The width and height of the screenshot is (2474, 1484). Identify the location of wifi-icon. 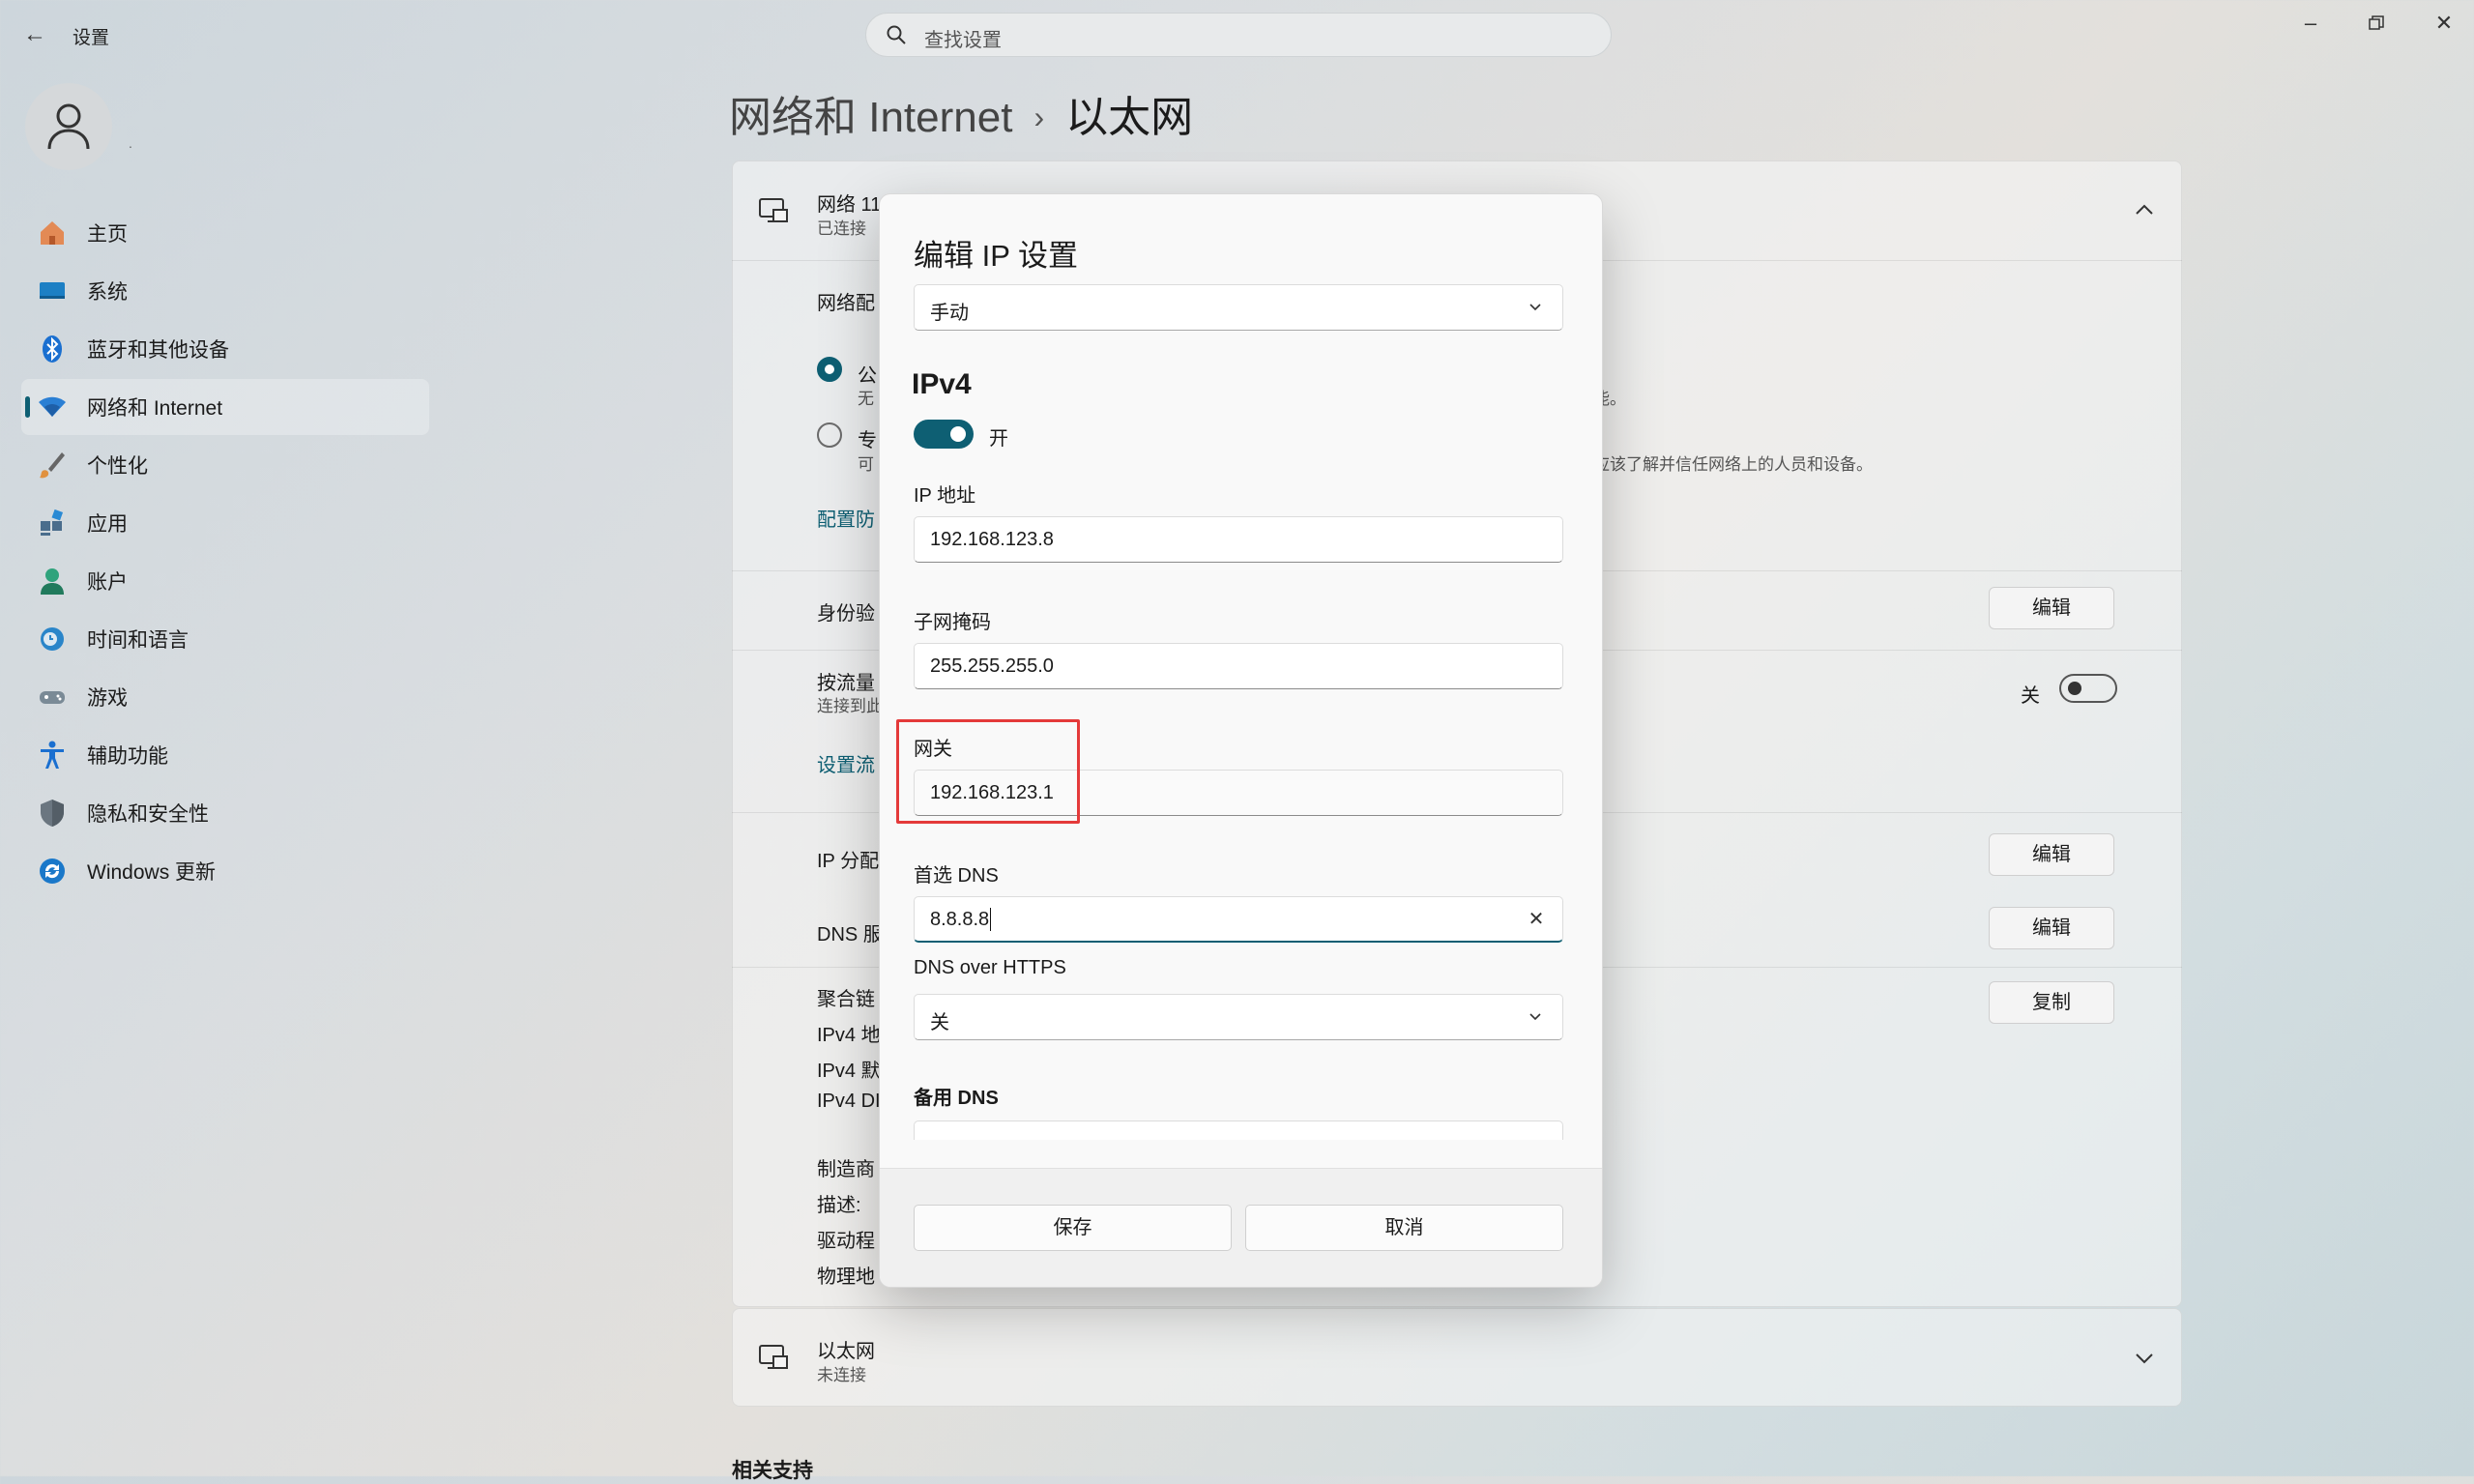
(53, 407).